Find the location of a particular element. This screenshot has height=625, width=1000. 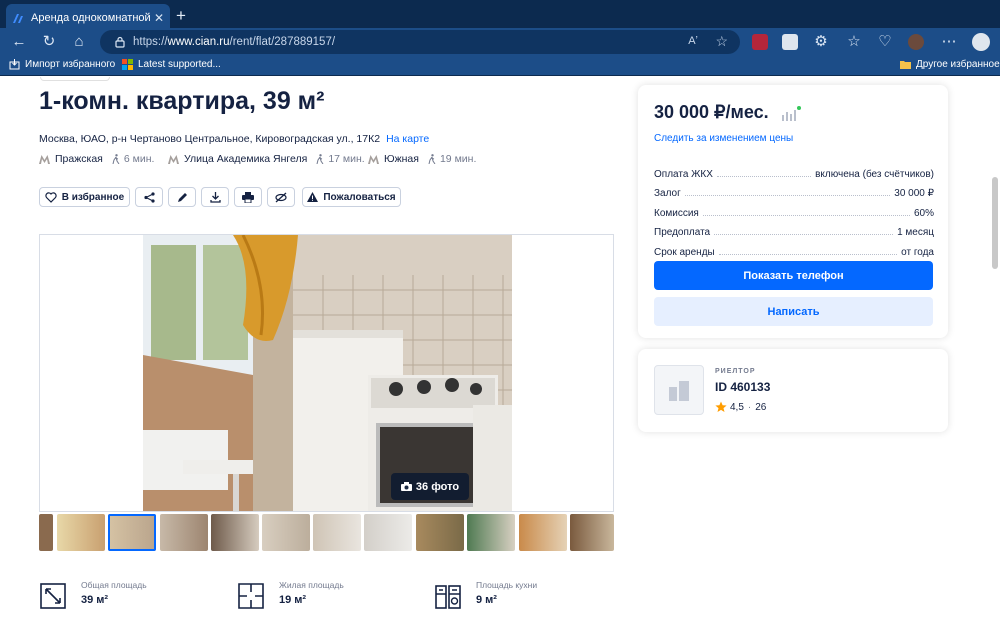

favorite-star-icon: ☆ is located at coordinates (721, 41).